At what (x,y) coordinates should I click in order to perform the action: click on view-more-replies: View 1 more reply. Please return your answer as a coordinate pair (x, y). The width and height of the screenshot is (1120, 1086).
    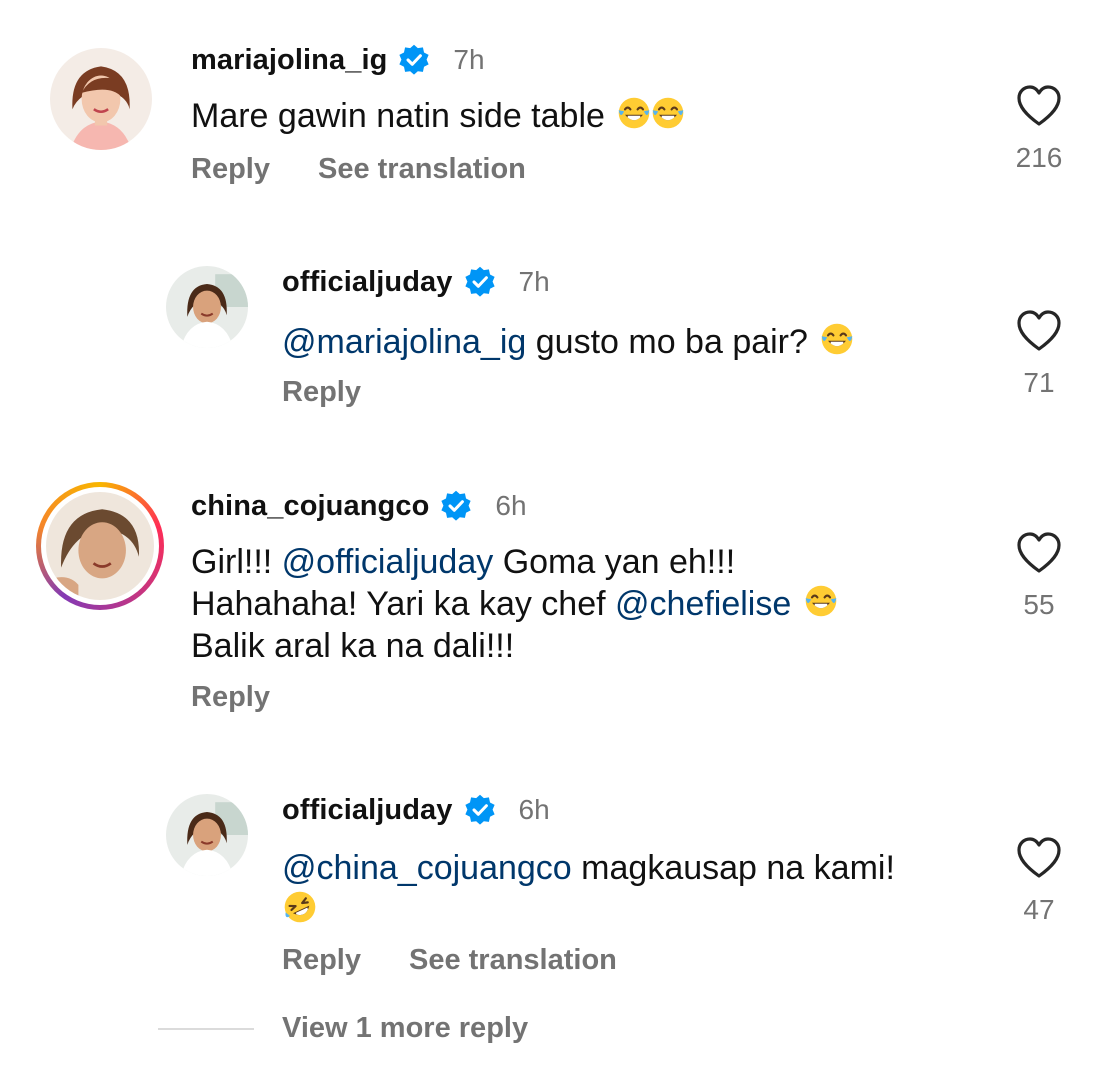
    Looking at the image, I should click on (343, 1028).